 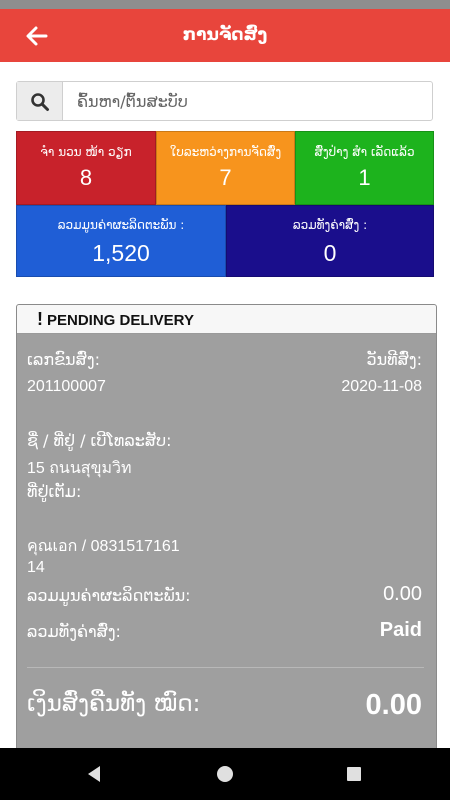 What do you see at coordinates (330, 253) in the screenshot?
I see `total-shipping-amount: 0` at bounding box center [330, 253].